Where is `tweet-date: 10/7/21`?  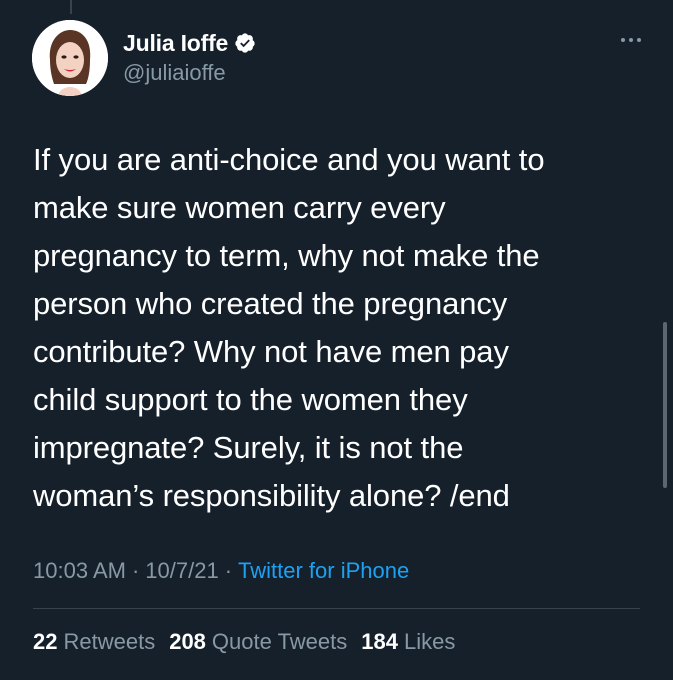
tweet-date: 10/7/21 is located at coordinates (181, 570).